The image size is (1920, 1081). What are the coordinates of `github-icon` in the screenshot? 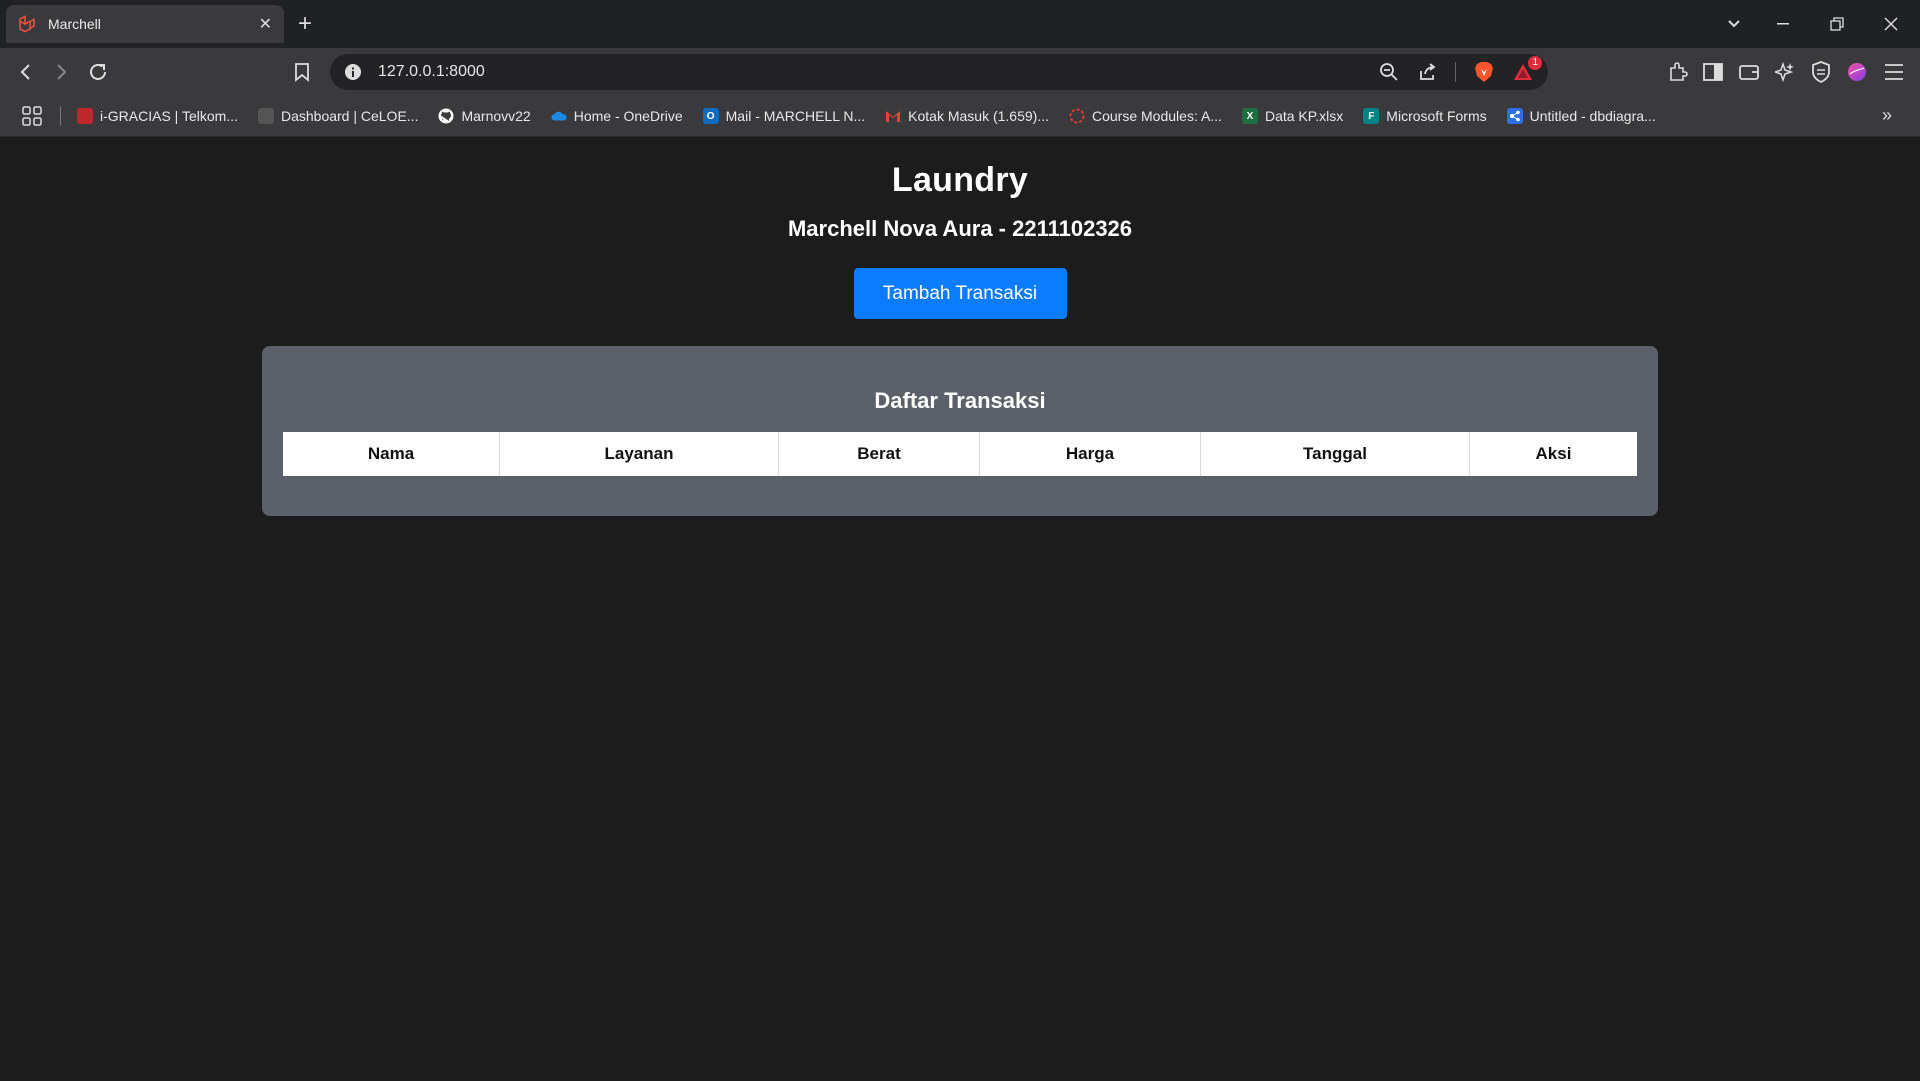 It's located at (446, 116).